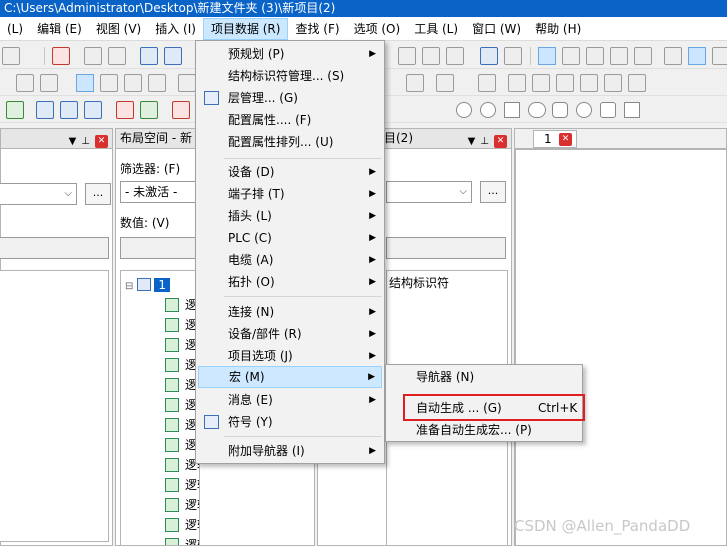 This screenshot has width=727, height=546. I want to click on insert-terminal-icon, so click(149, 110).